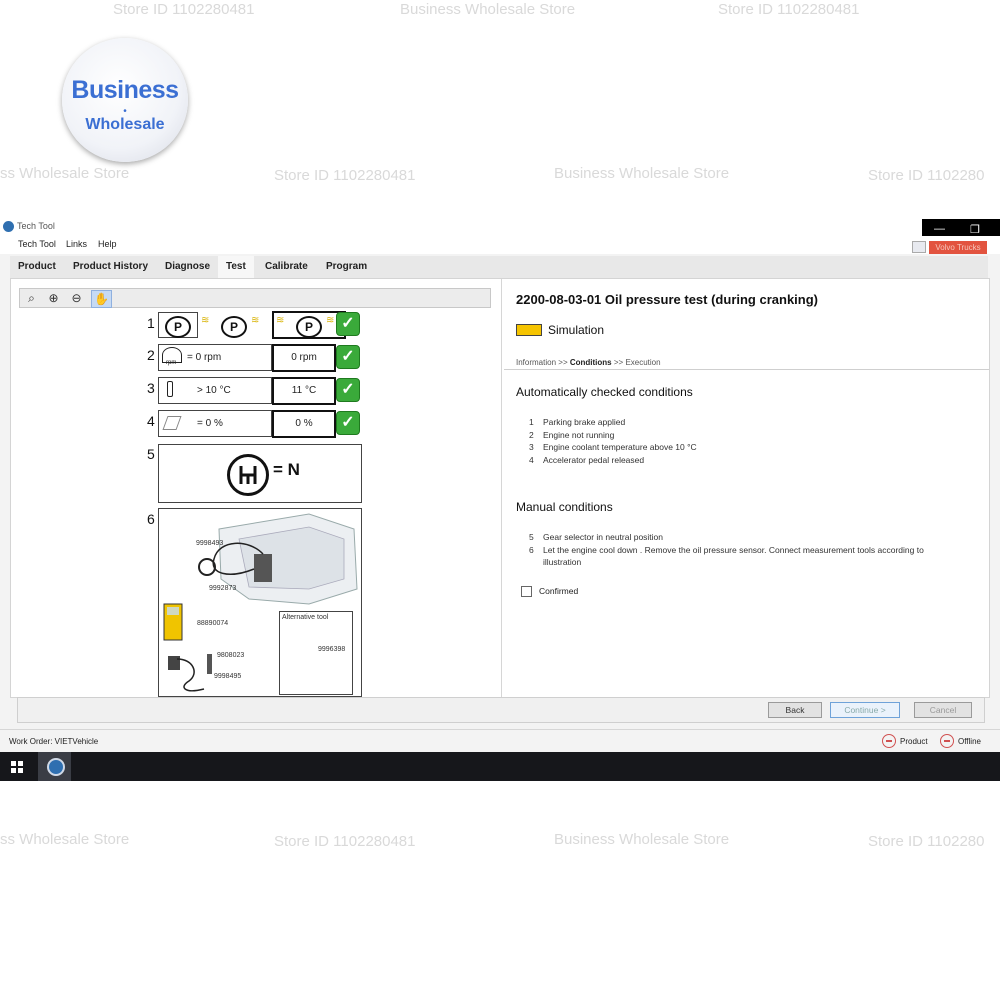 The width and height of the screenshot is (1000, 1000). Describe the element at coordinates (54, 741) in the screenshot. I see `work-order-label: Work Order: VIETVehicle` at that location.